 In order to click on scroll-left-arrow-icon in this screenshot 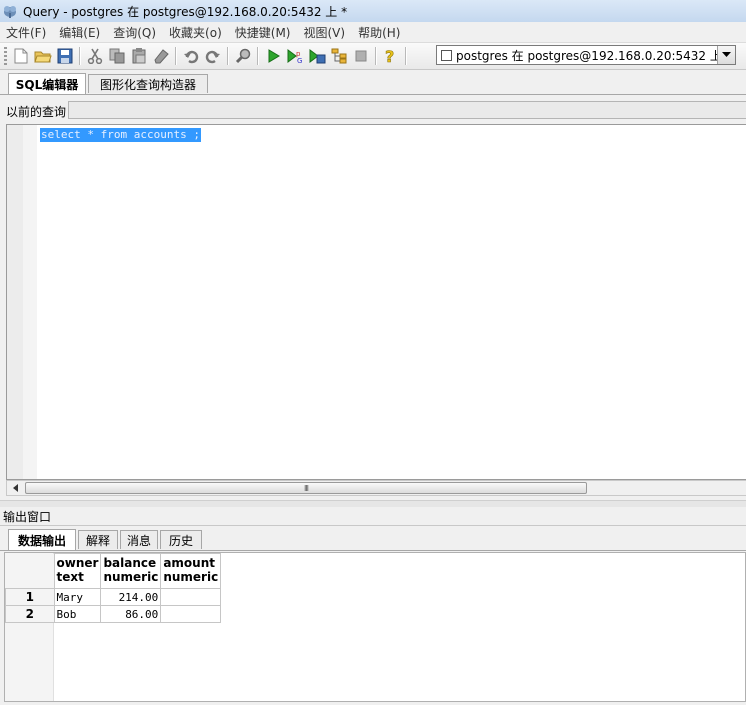, I will do `click(15, 488)`.